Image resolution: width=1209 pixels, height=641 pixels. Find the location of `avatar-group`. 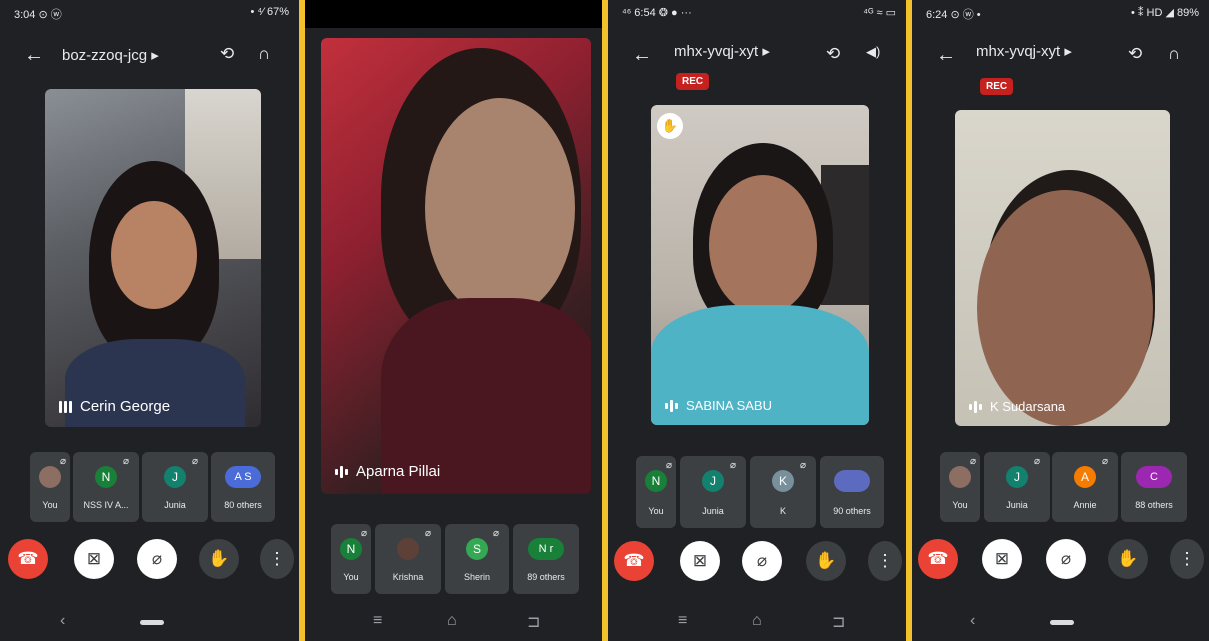

avatar-group is located at coordinates (852, 481).